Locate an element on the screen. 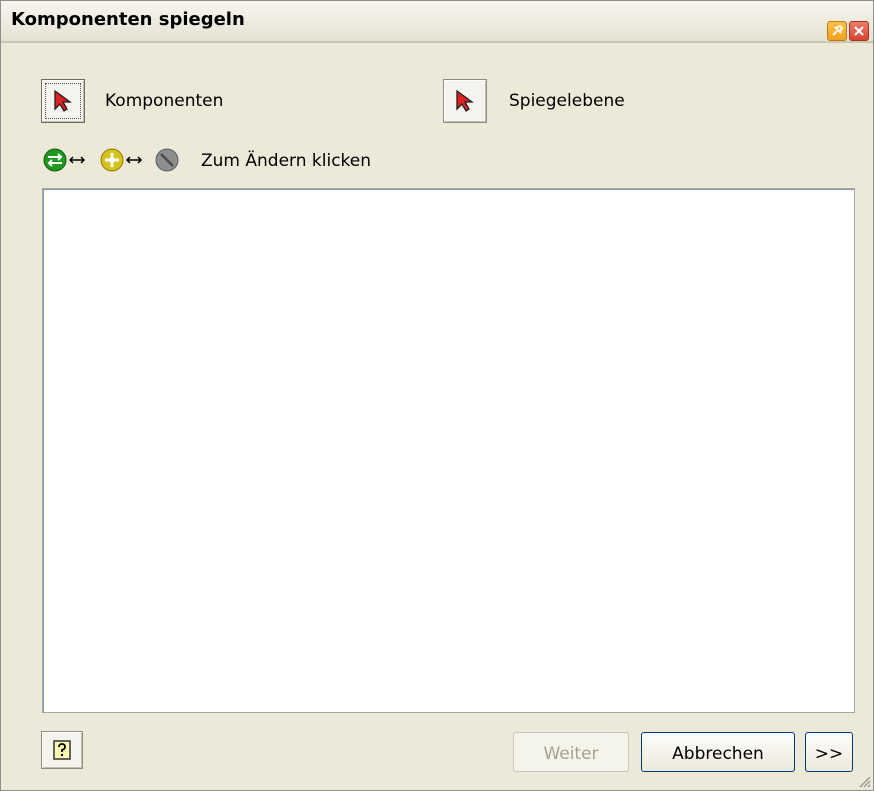 Image resolution: width=874 pixels, height=791 pixels. cancel-button: Abbrechen is located at coordinates (718, 752).